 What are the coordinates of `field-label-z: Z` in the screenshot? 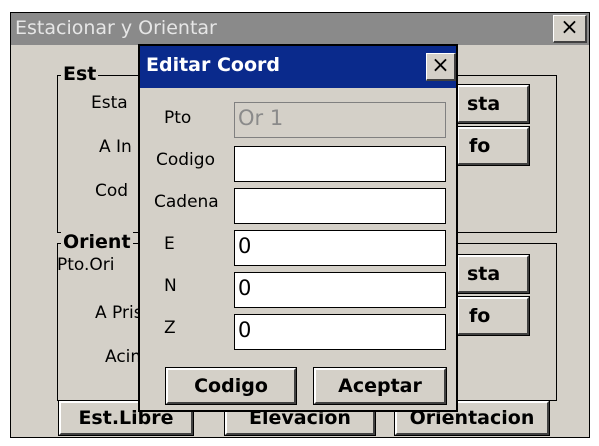 It's located at (170, 328).